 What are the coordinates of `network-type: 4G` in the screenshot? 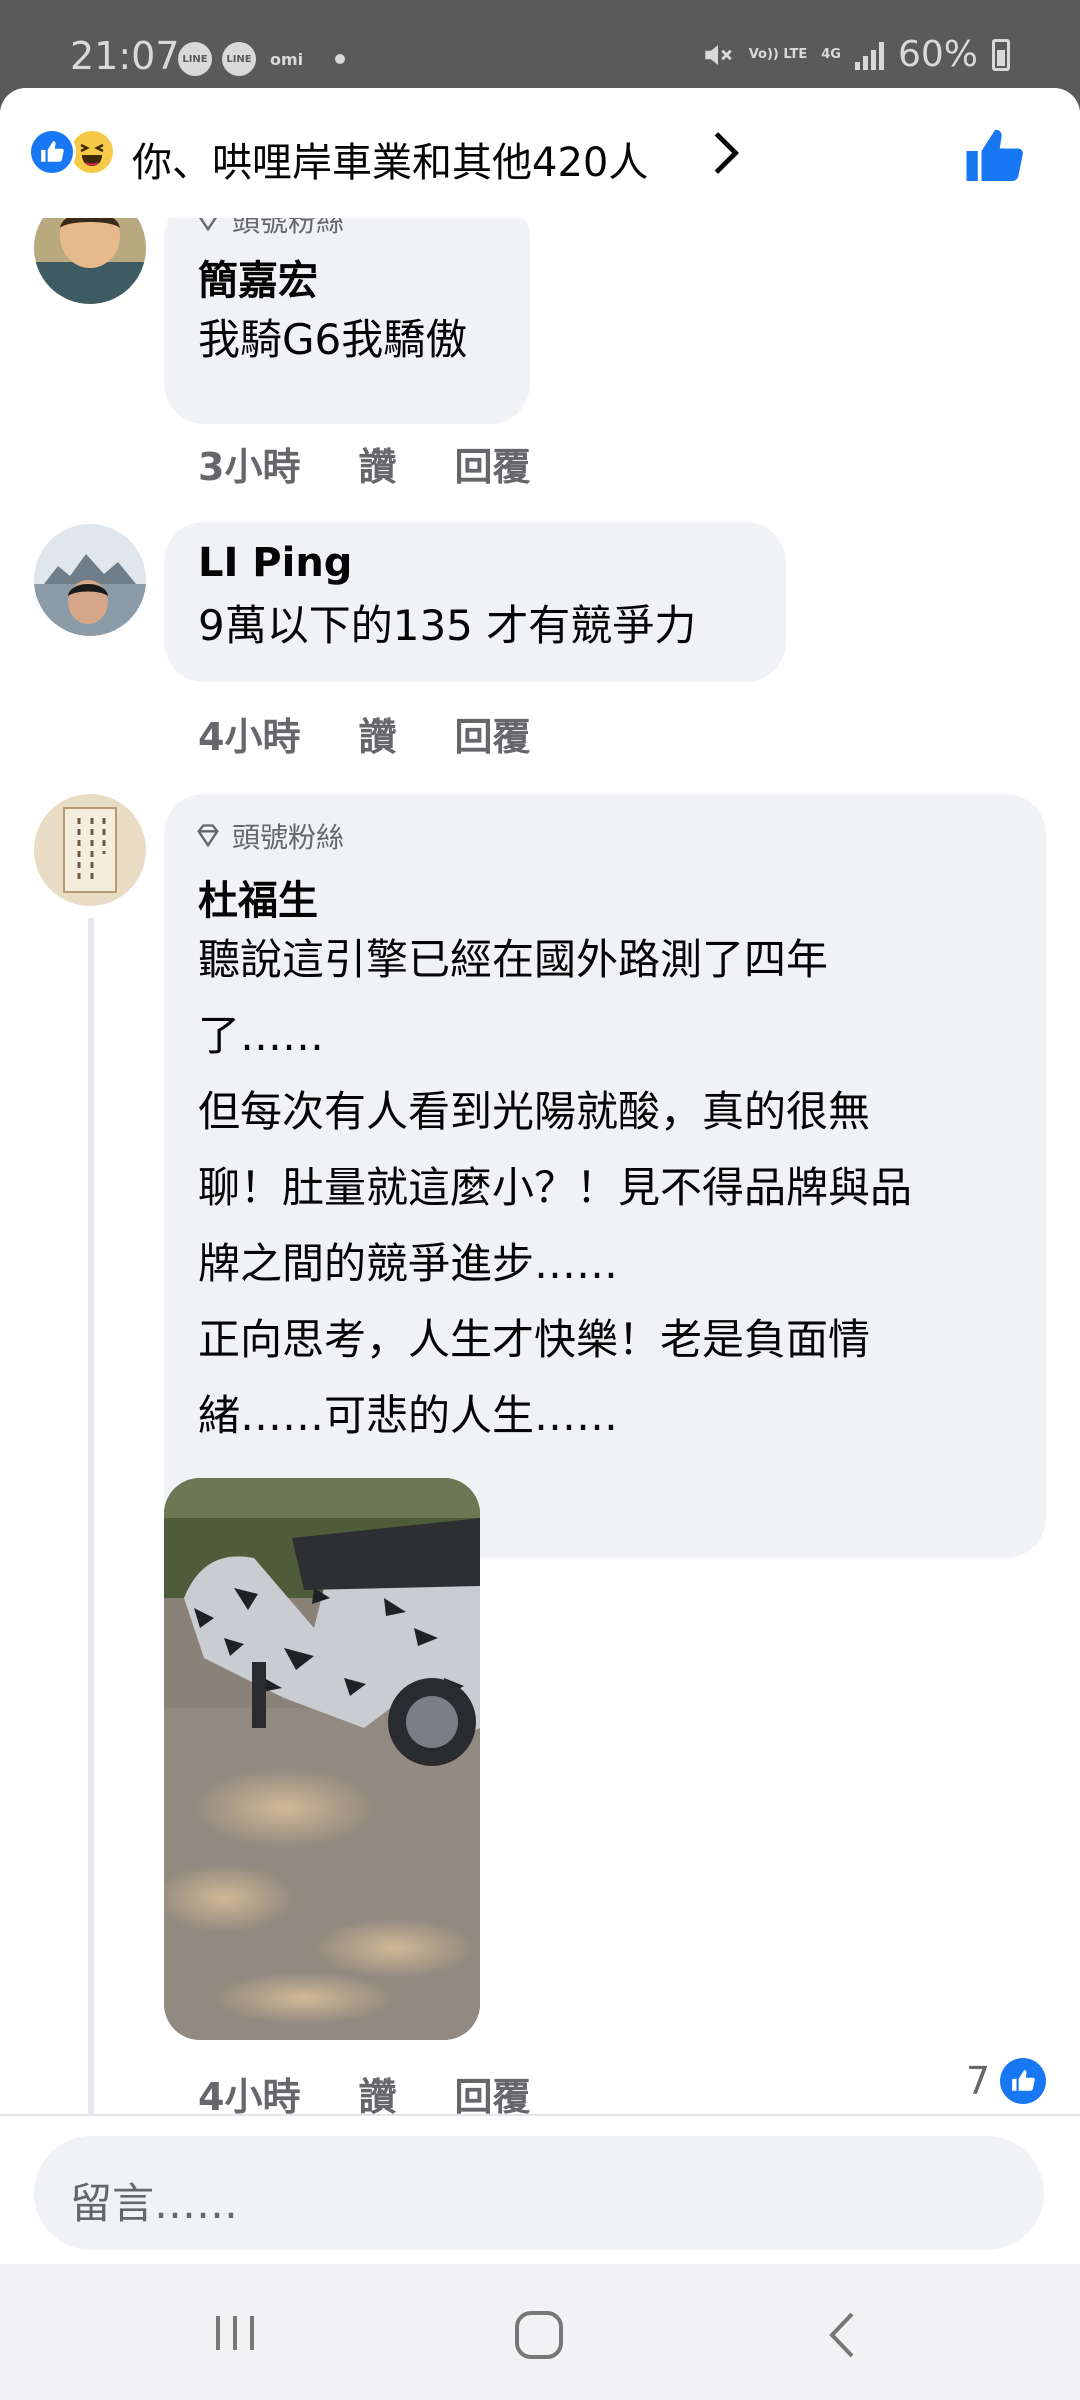 It's located at (831, 54).